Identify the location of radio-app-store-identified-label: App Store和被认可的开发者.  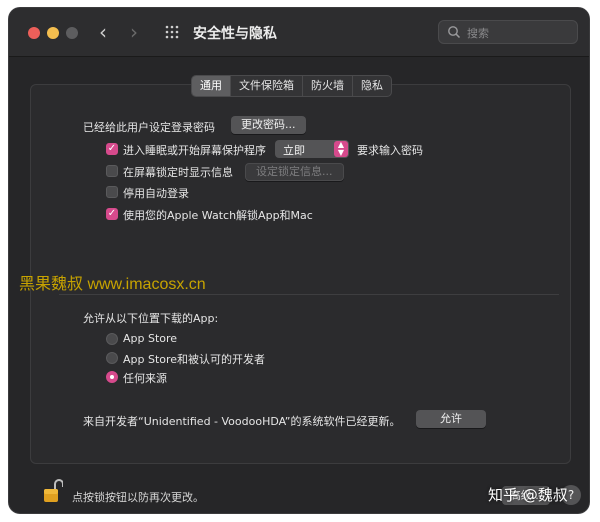
(194, 359).